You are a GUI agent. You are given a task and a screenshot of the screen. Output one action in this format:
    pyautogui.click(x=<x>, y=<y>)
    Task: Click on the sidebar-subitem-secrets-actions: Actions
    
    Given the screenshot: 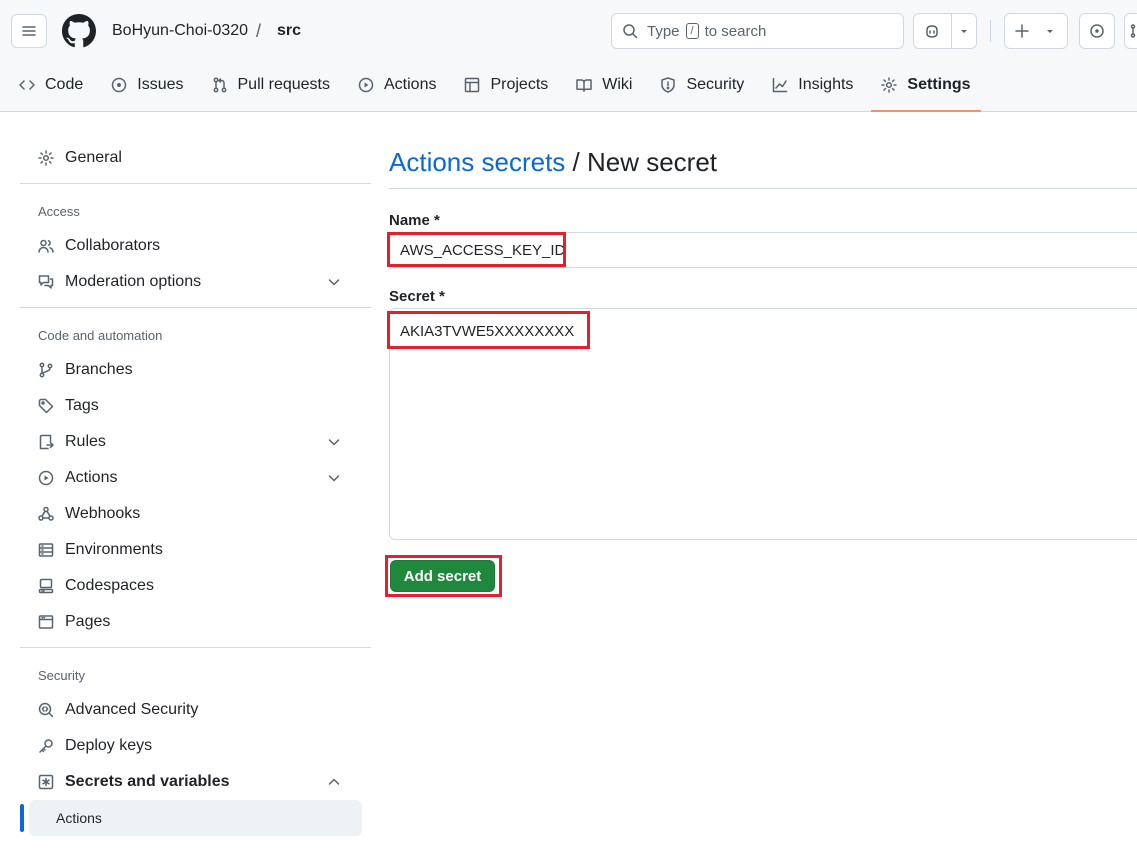 What is the action you would take?
    pyautogui.click(x=191, y=818)
    